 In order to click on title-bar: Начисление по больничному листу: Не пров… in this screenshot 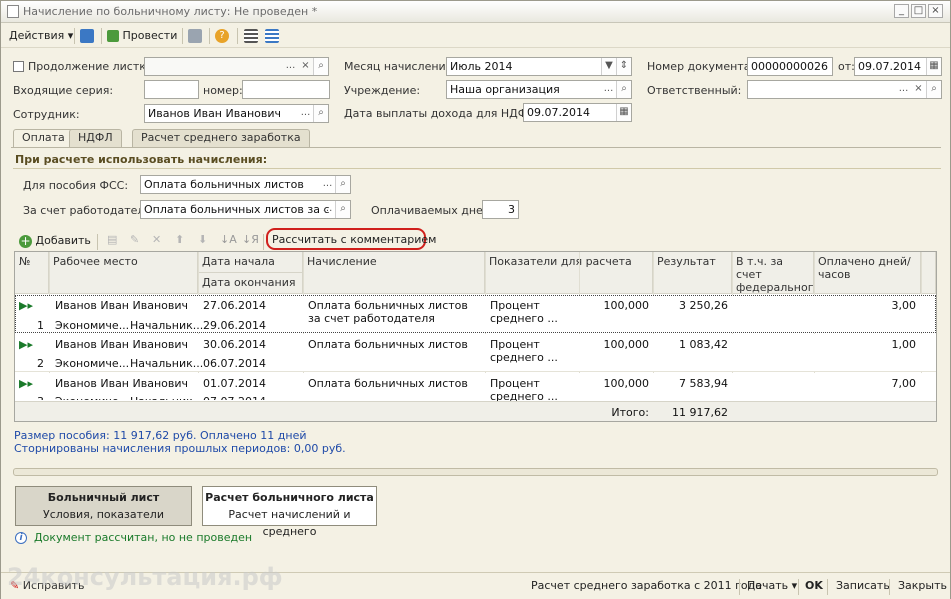, I will do `click(475, 12)`.